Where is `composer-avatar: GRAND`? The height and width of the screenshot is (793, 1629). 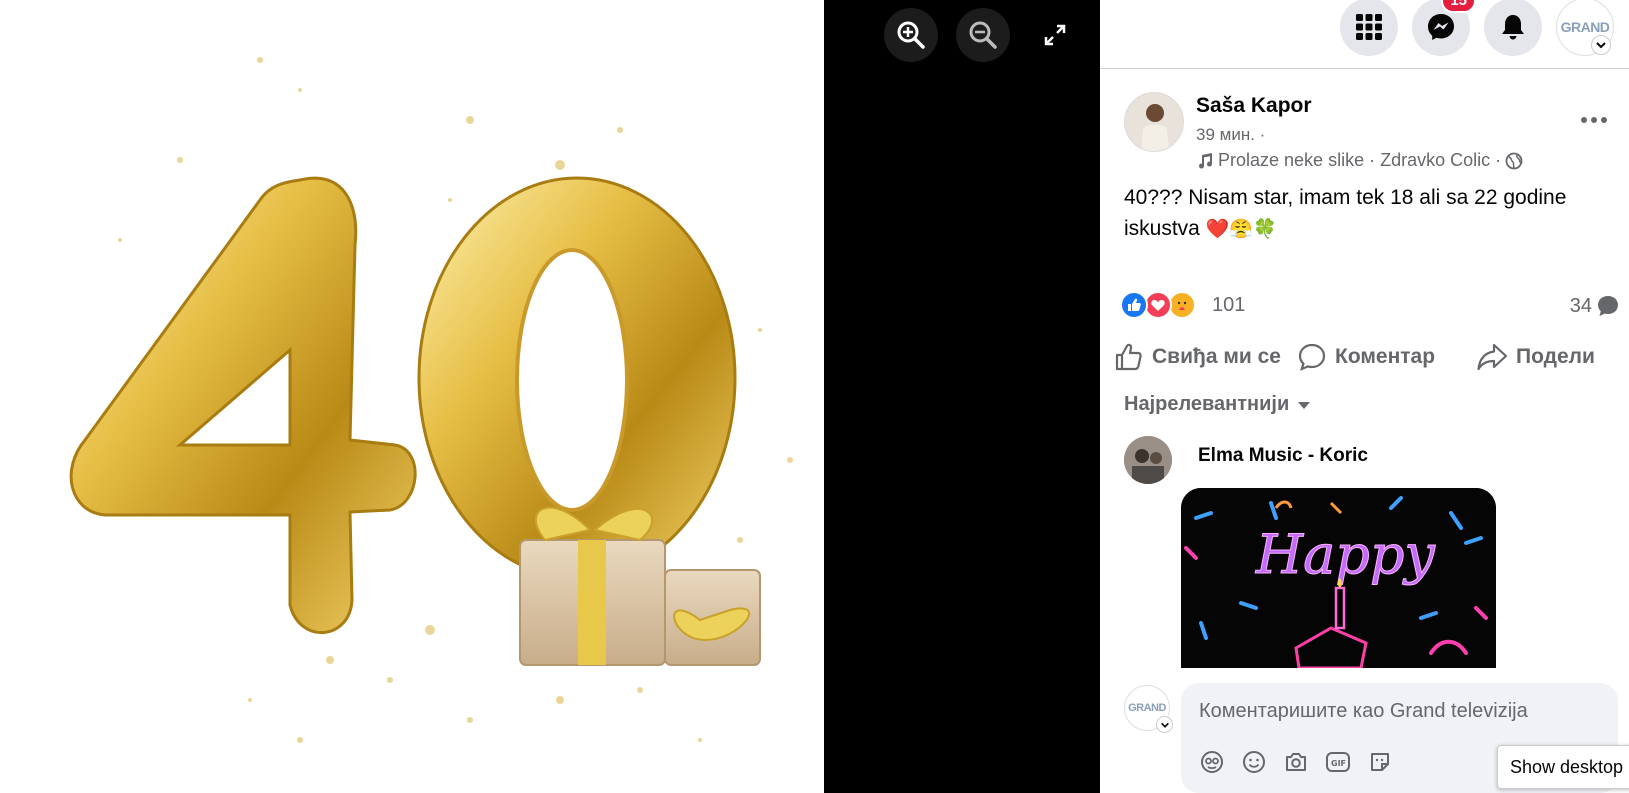 composer-avatar: GRAND is located at coordinates (1148, 709).